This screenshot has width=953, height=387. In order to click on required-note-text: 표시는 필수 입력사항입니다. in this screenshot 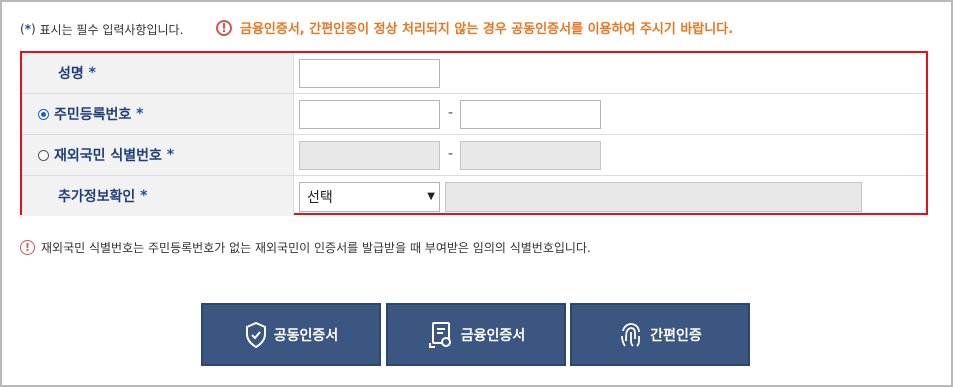, I will do `click(111, 29)`.